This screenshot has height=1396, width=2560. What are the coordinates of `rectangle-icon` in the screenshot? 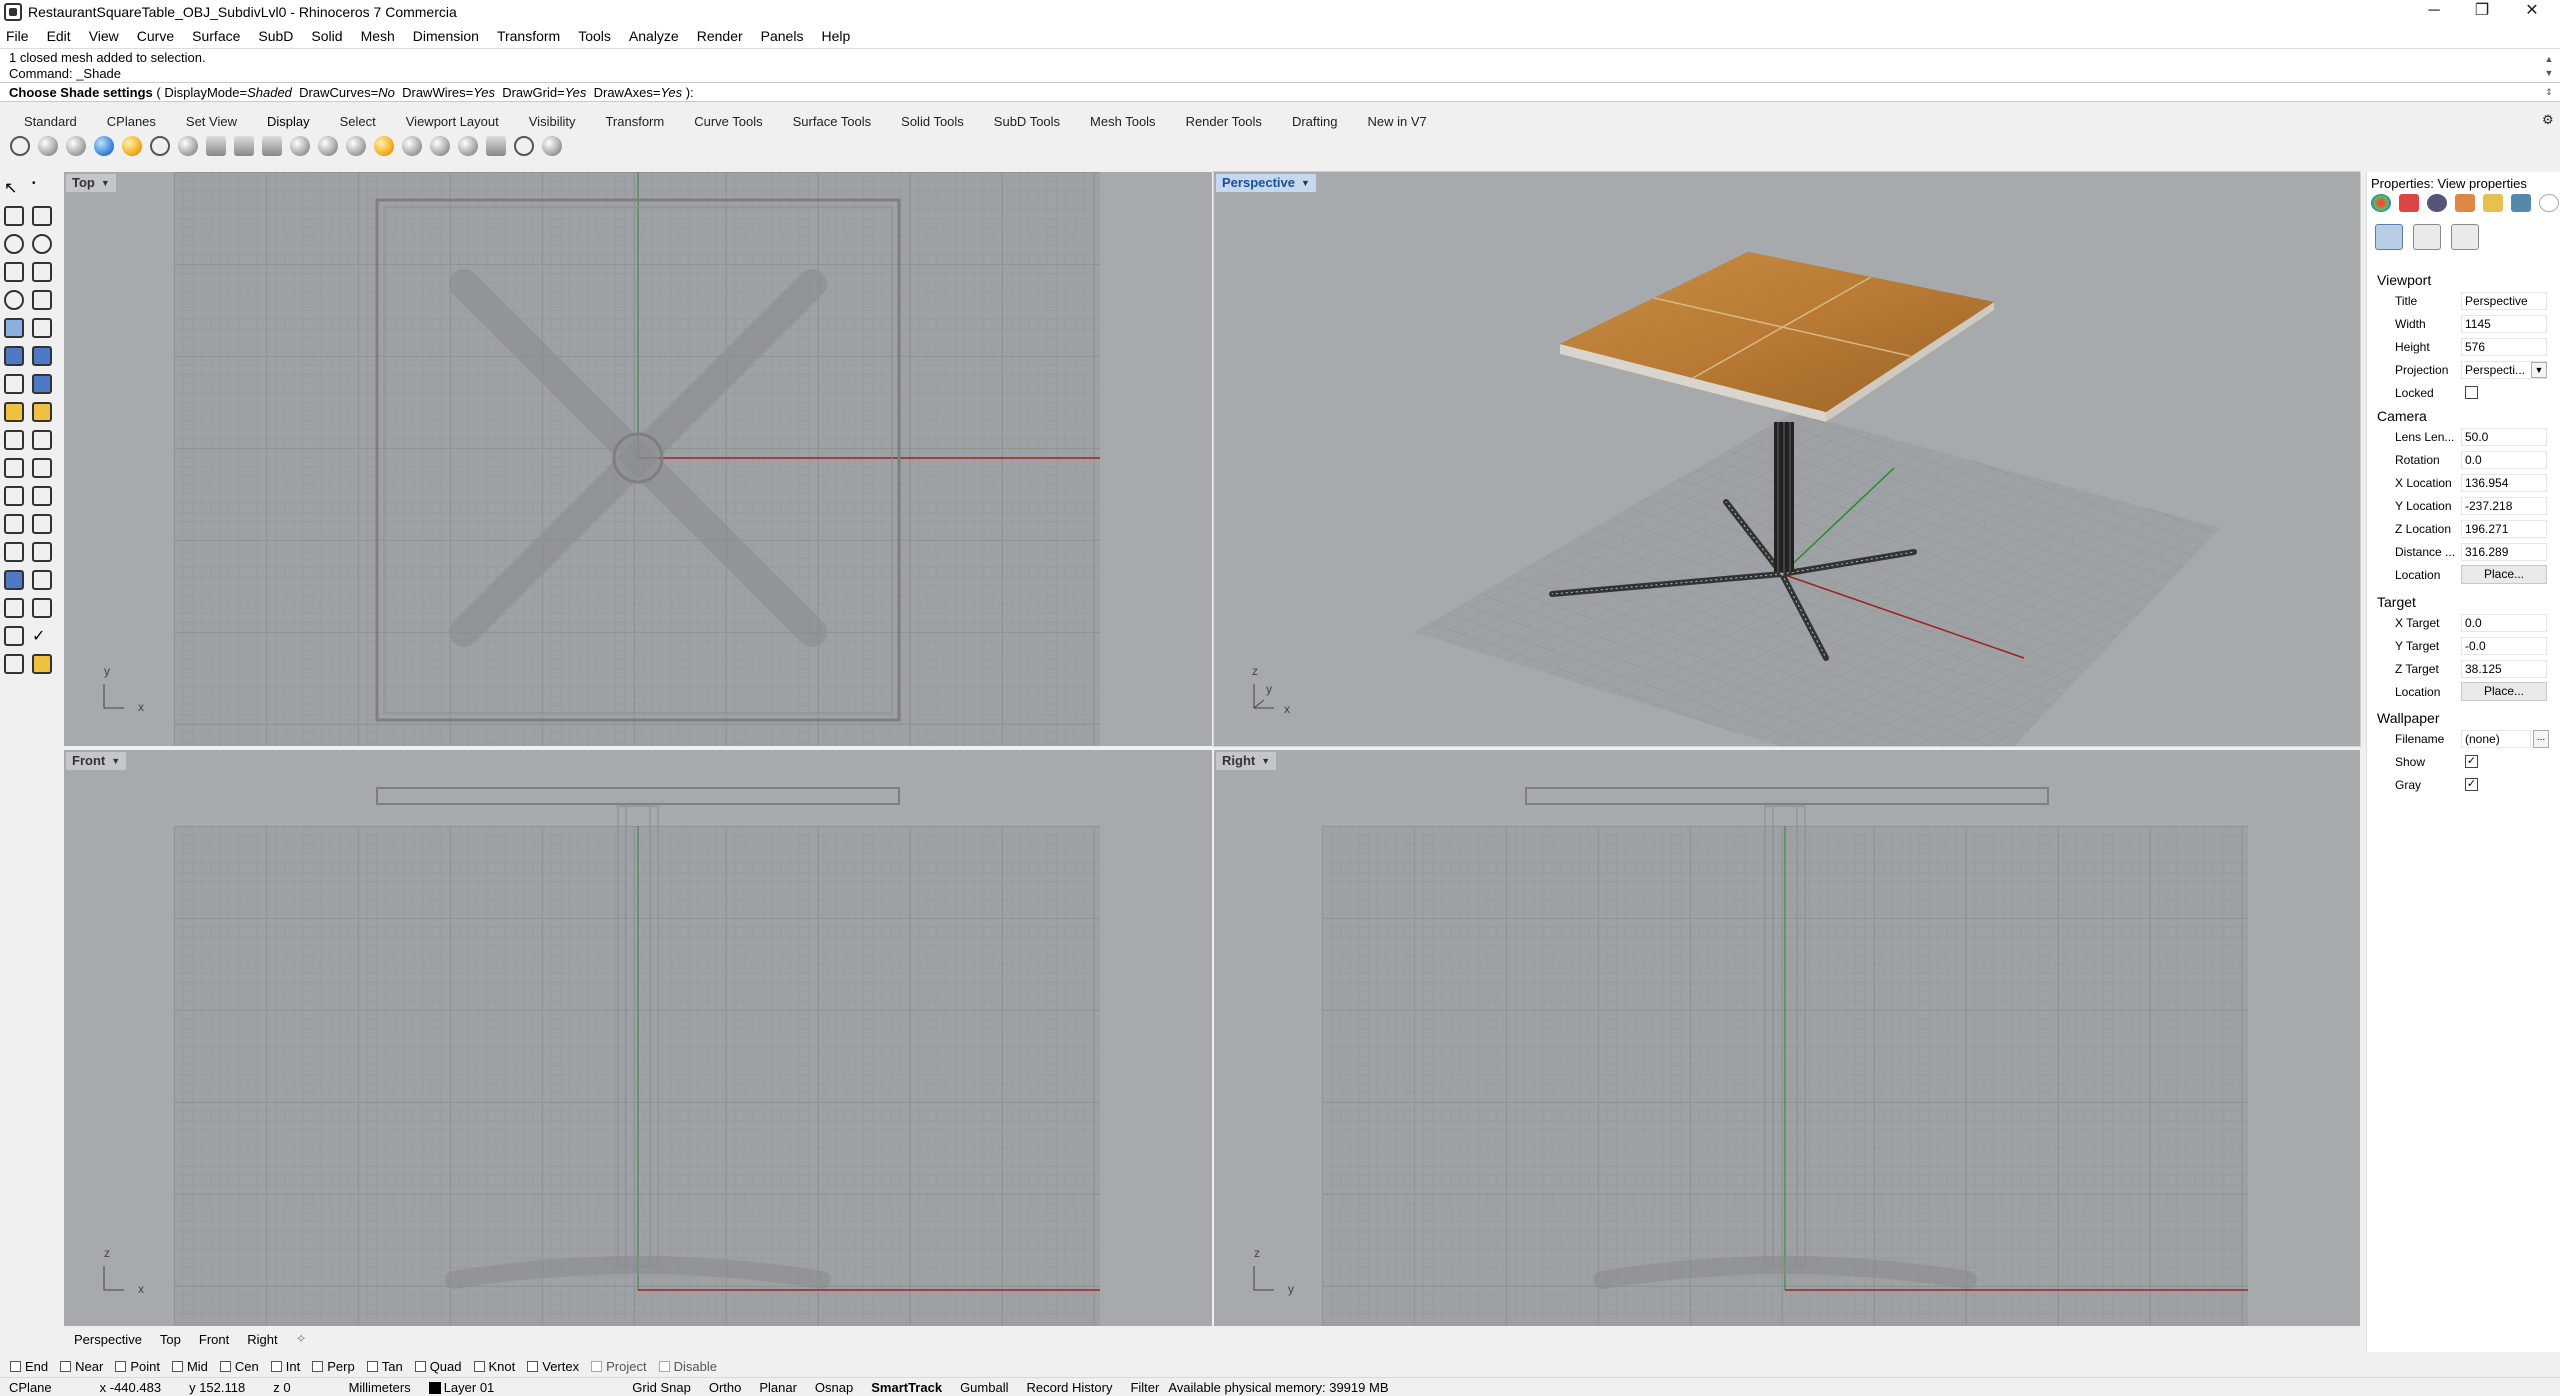 It's located at (42, 272).